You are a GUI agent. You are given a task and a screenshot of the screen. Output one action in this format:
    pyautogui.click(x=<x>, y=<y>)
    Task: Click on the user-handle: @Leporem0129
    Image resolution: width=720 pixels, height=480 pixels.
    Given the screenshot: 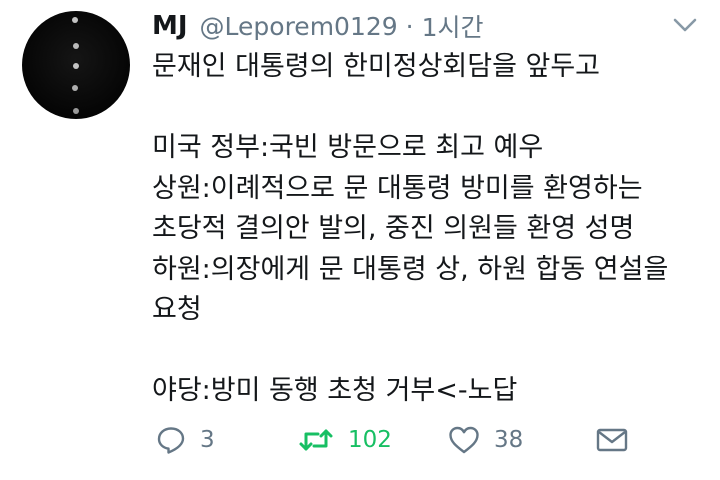 What is the action you would take?
    pyautogui.click(x=299, y=26)
    